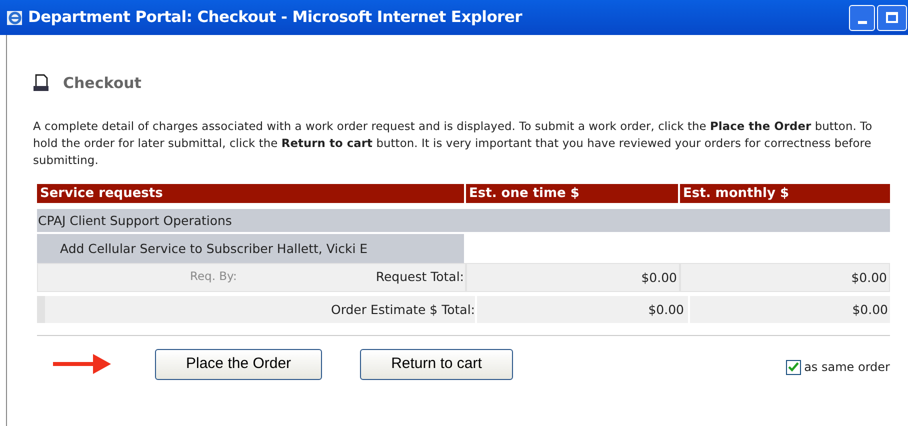 The height and width of the screenshot is (426, 908). Describe the element at coordinates (213, 277) in the screenshot. I see `table-cell-text: Req. By:` at that location.